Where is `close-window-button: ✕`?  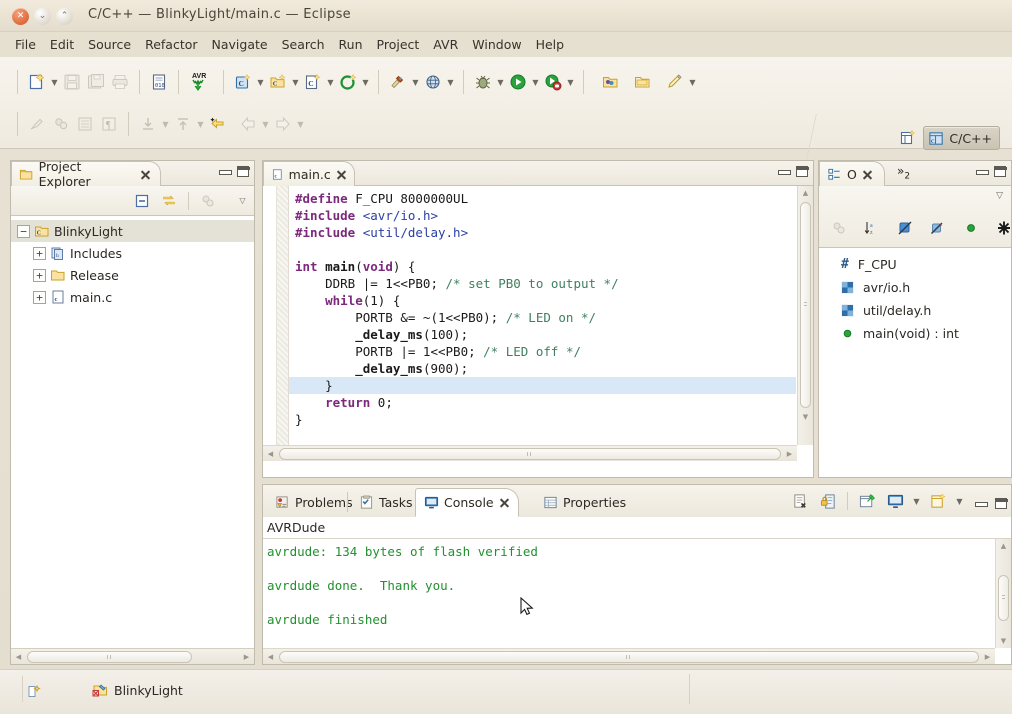
close-window-button: ✕ is located at coordinates (20, 16).